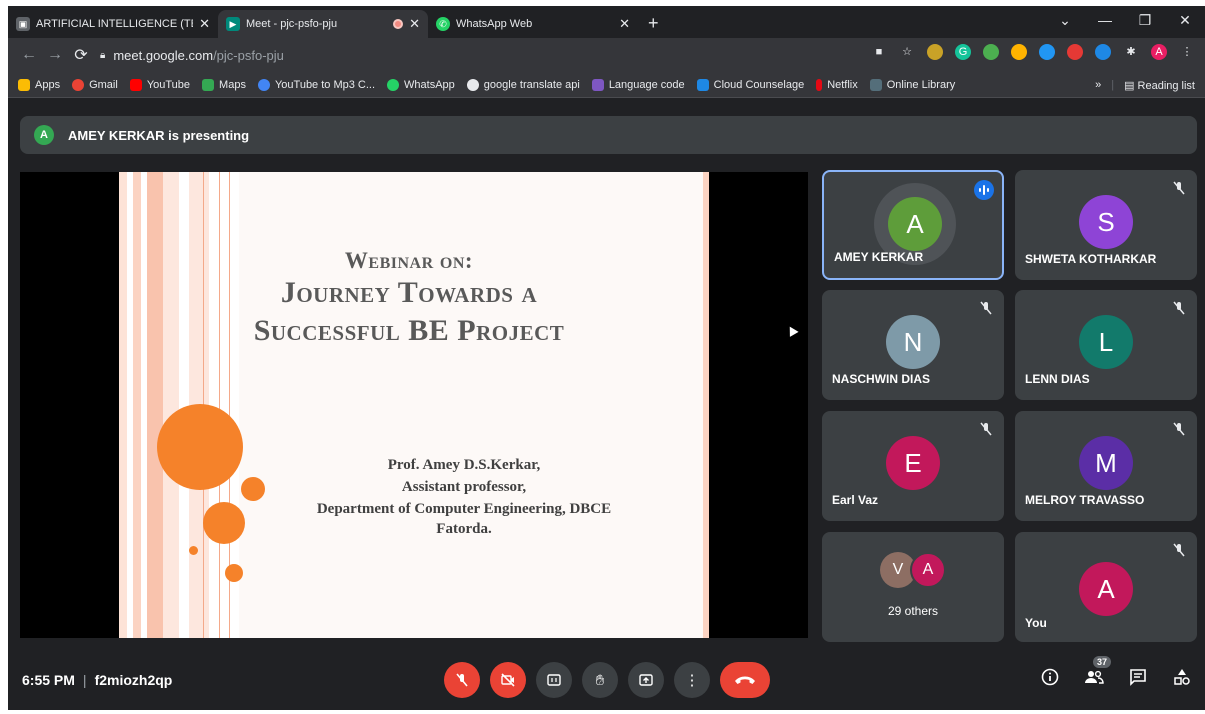 This screenshot has height=714, width=1205. Describe the element at coordinates (991, 52) in the screenshot. I see `shield-icon` at that location.